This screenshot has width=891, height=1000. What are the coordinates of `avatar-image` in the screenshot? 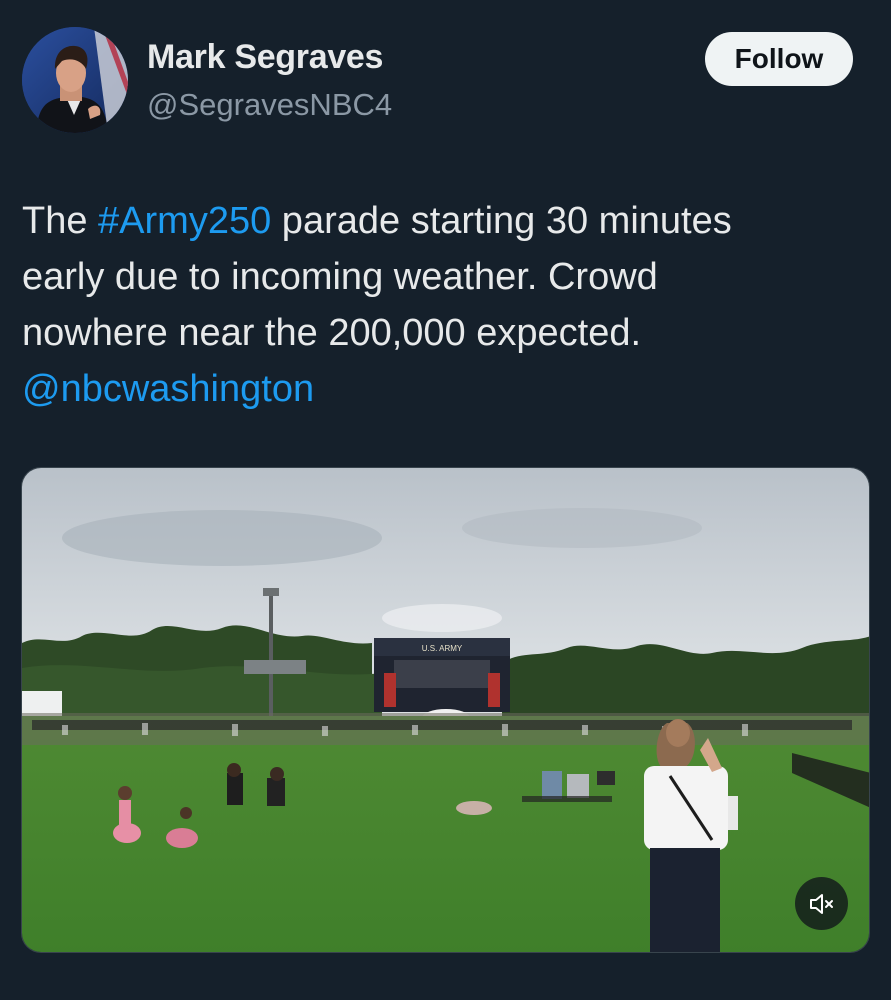 It's located at (75, 80).